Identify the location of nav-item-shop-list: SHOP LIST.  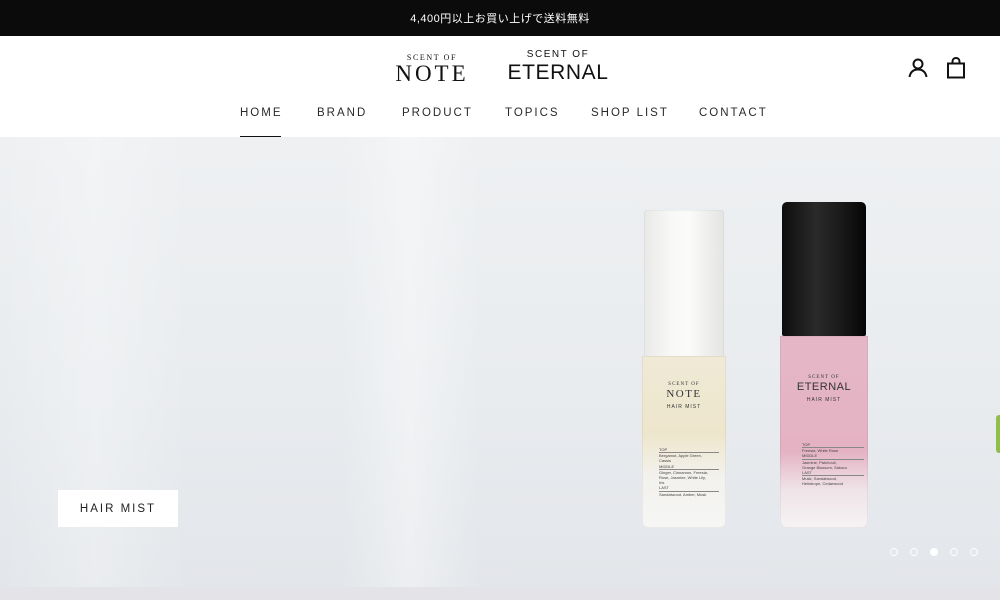
(630, 113).